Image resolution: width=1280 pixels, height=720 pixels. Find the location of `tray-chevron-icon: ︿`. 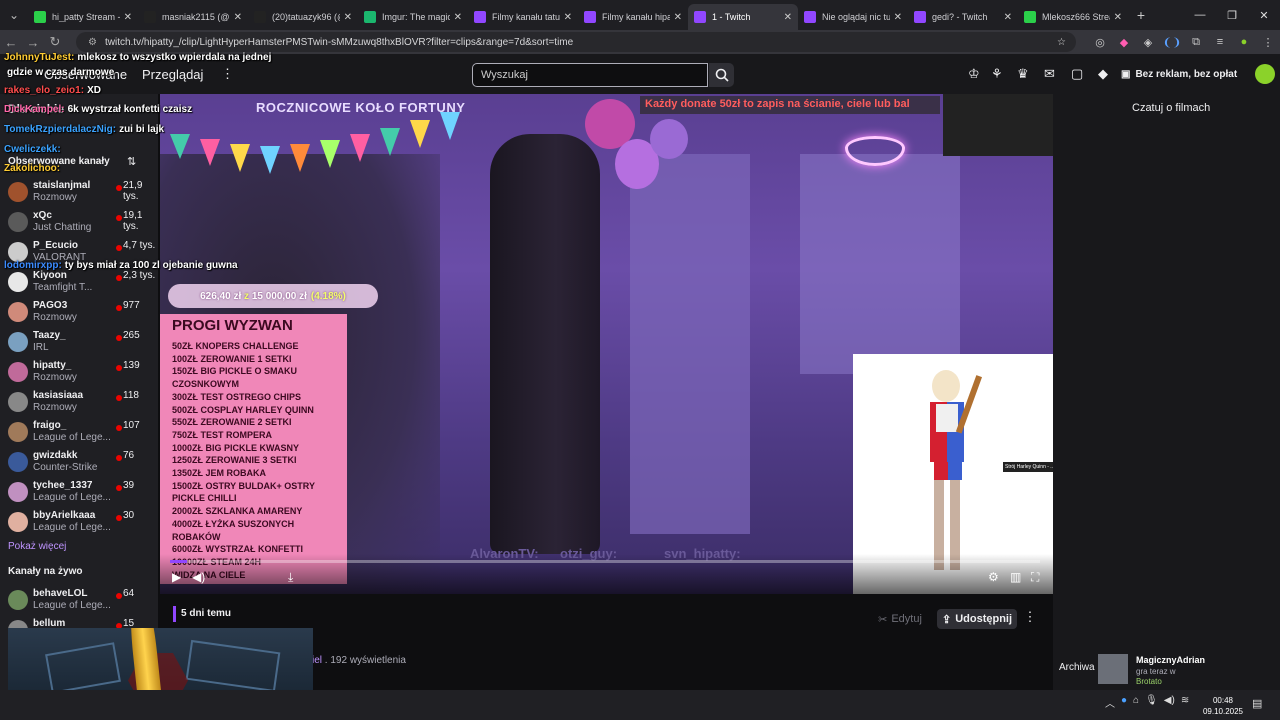

tray-chevron-icon: ︿ is located at coordinates (1110, 702).